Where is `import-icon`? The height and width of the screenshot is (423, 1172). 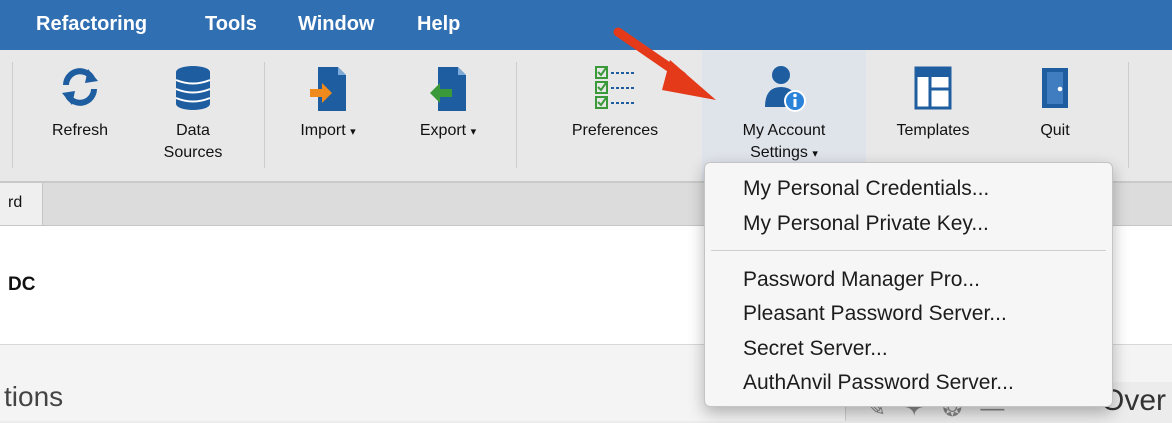
import-icon is located at coordinates (328, 91).